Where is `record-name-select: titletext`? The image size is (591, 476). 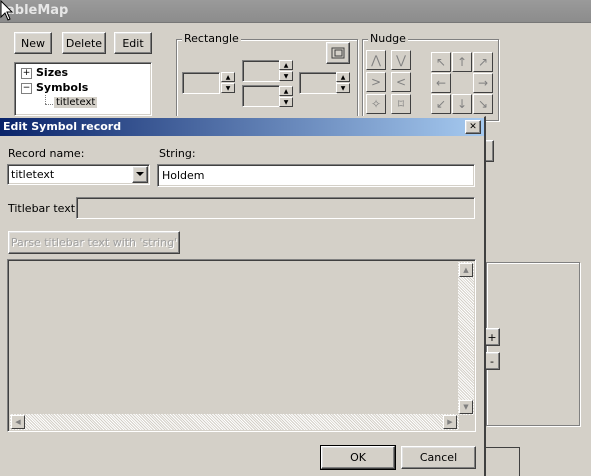
record-name-select: titletext is located at coordinates (78, 174).